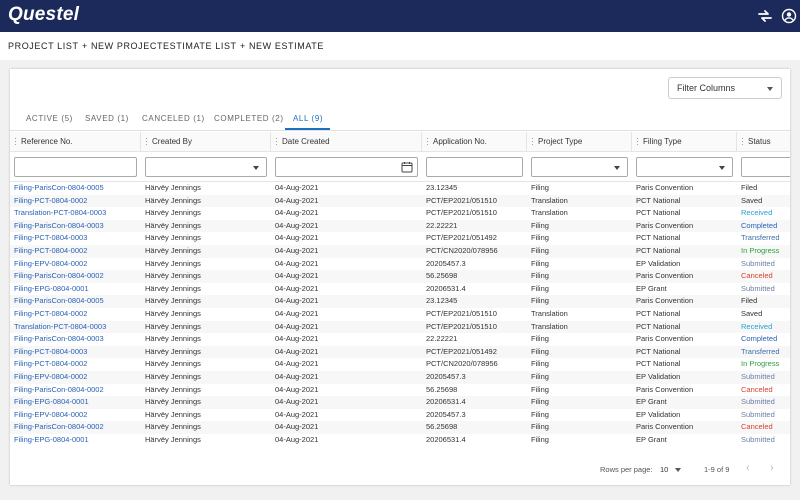 The height and width of the screenshot is (500, 800). I want to click on nav-project-list: PROJECT LIST, so click(43, 46).